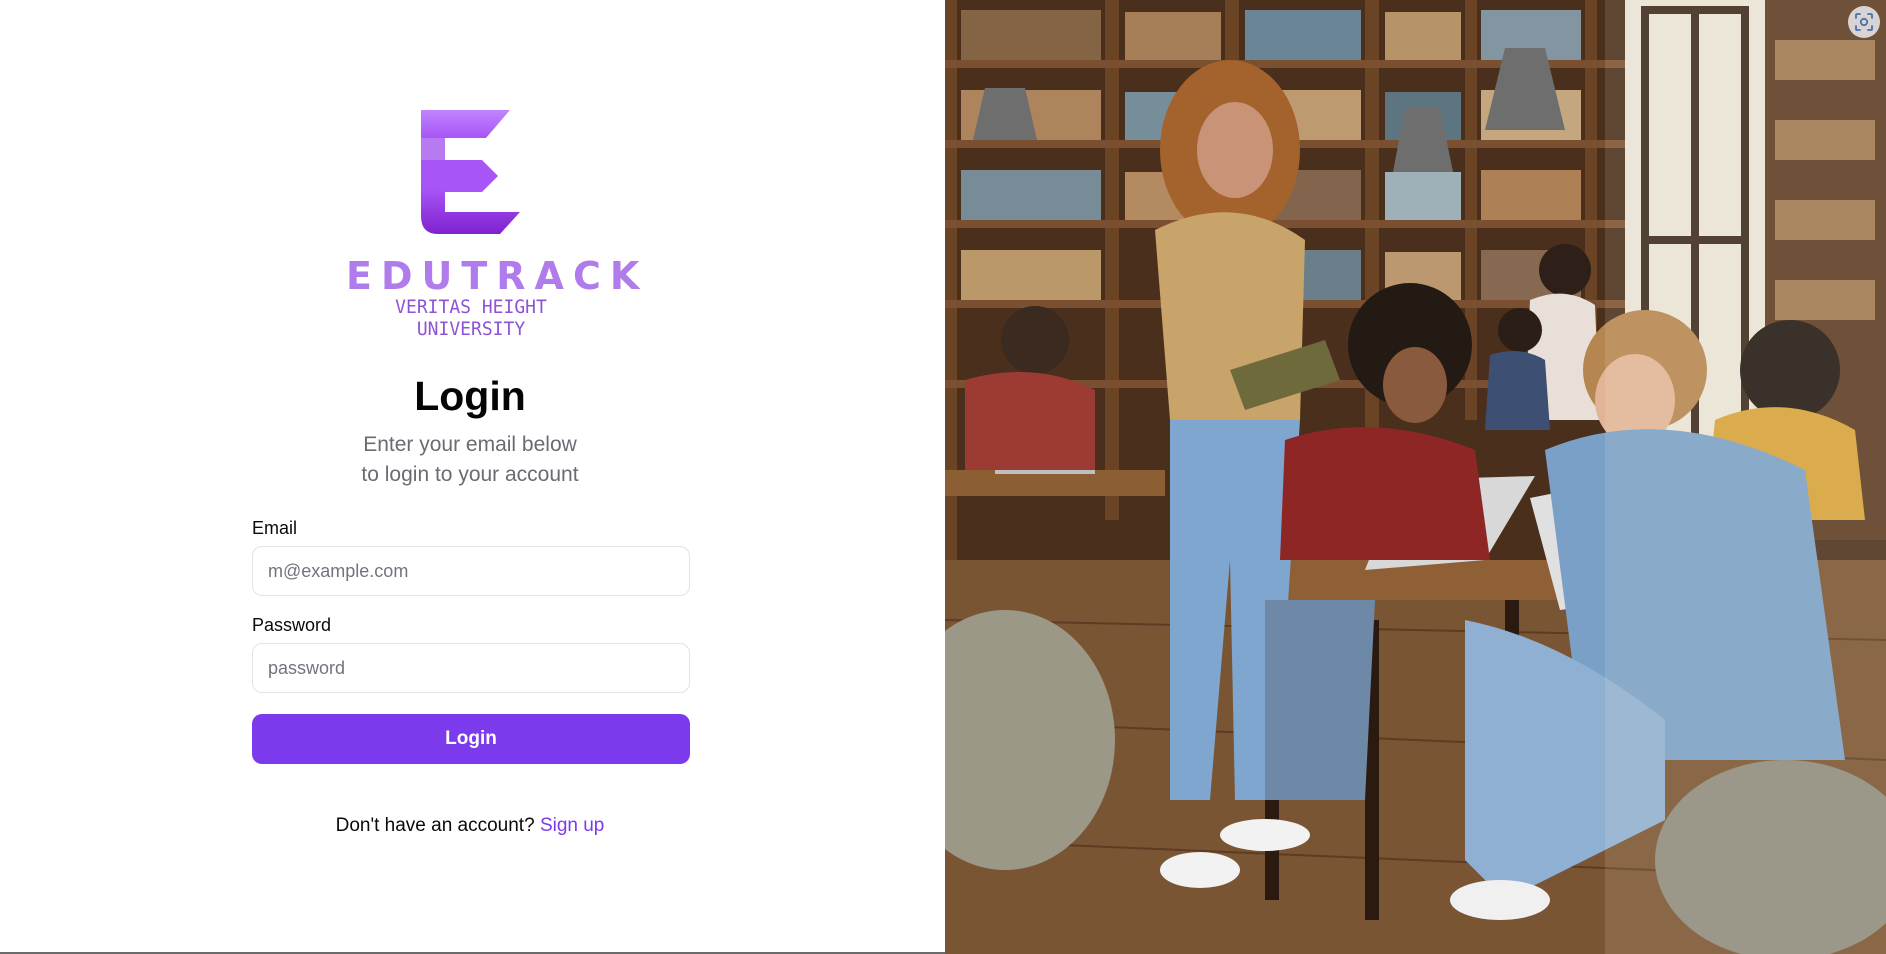  What do you see at coordinates (471, 739) in the screenshot?
I see `login-button: Login` at bounding box center [471, 739].